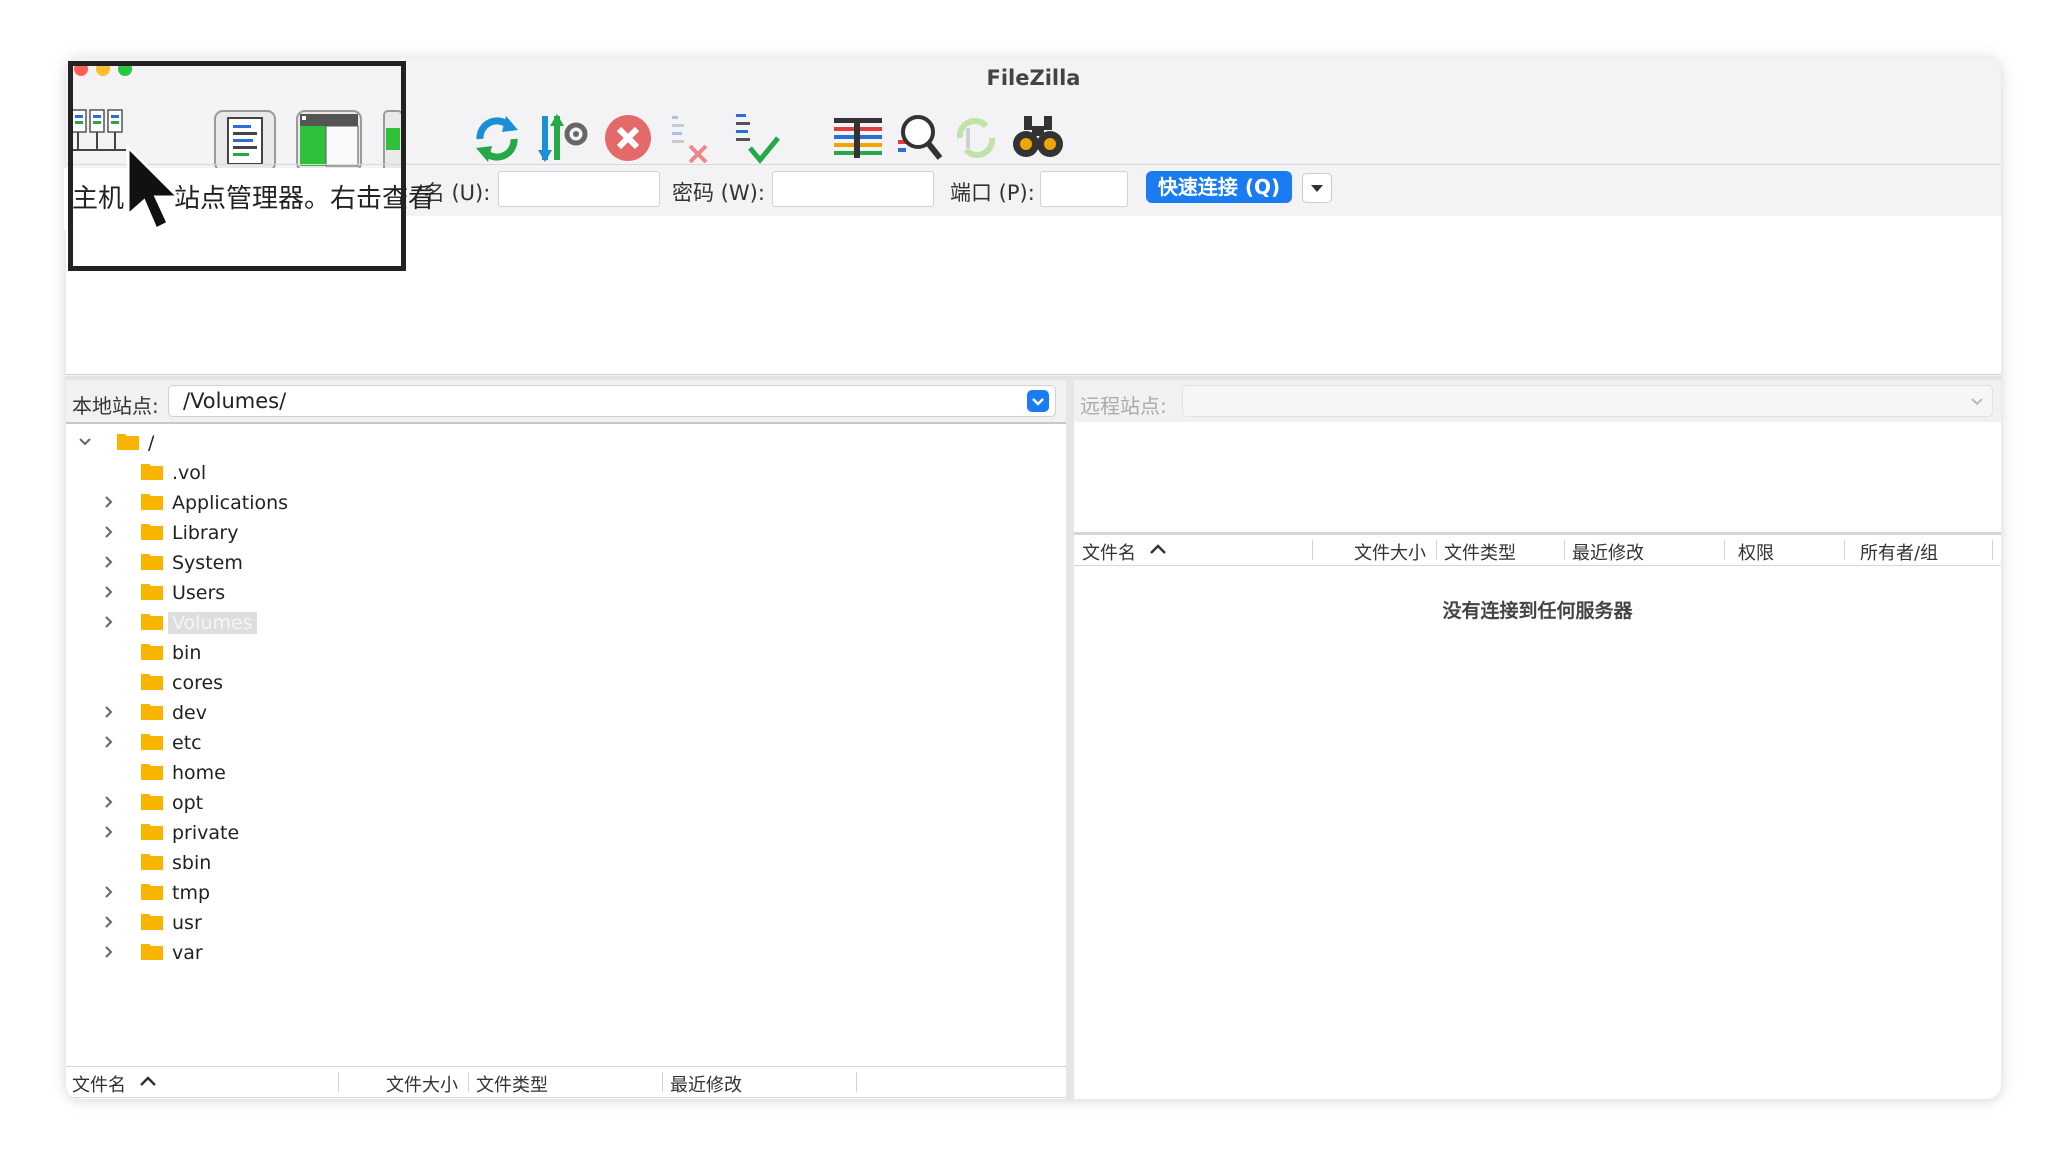 The image size is (2054, 1155). I want to click on tree-item-cores: cores, so click(216, 683).